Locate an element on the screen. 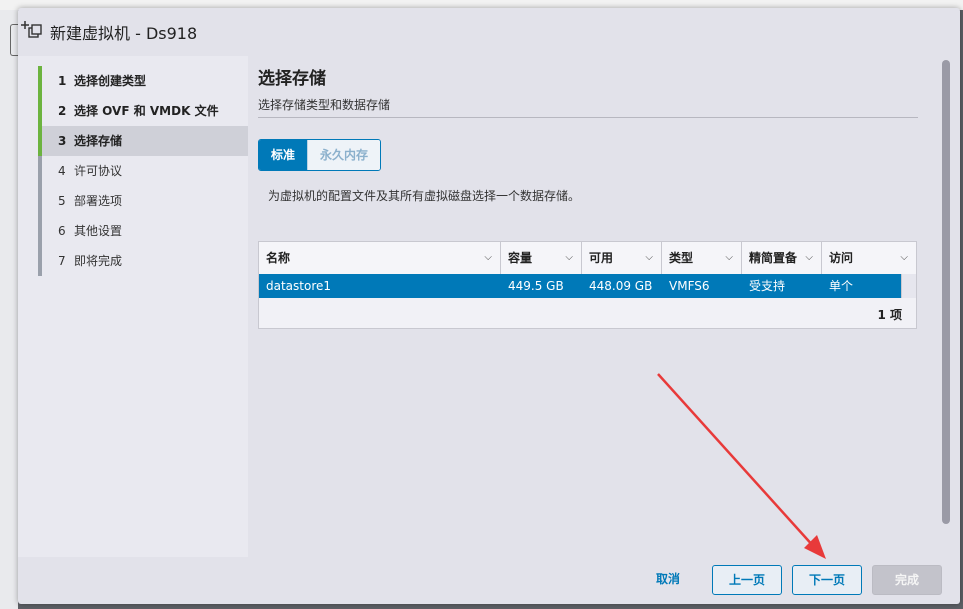  dialog-footer: 取消 上一页 下一页 完成 is located at coordinates (489, 580).